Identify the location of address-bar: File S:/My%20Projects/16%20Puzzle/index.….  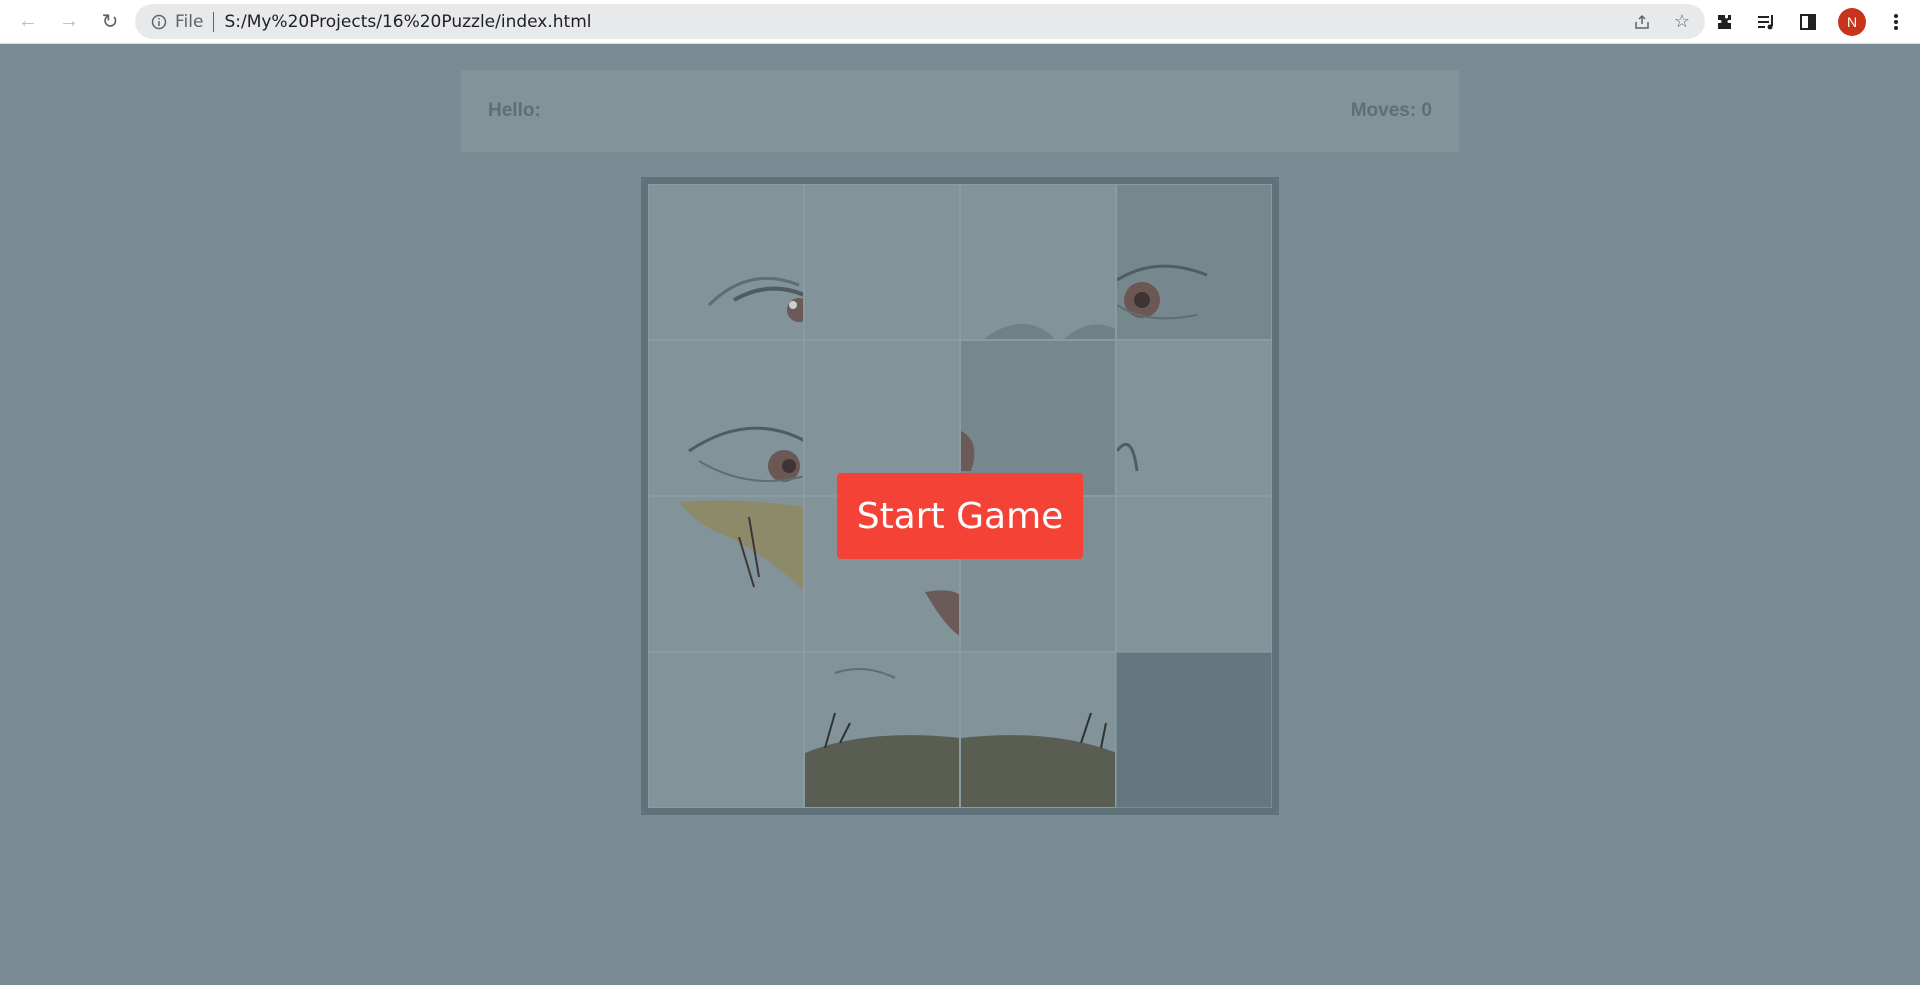
(920, 21).